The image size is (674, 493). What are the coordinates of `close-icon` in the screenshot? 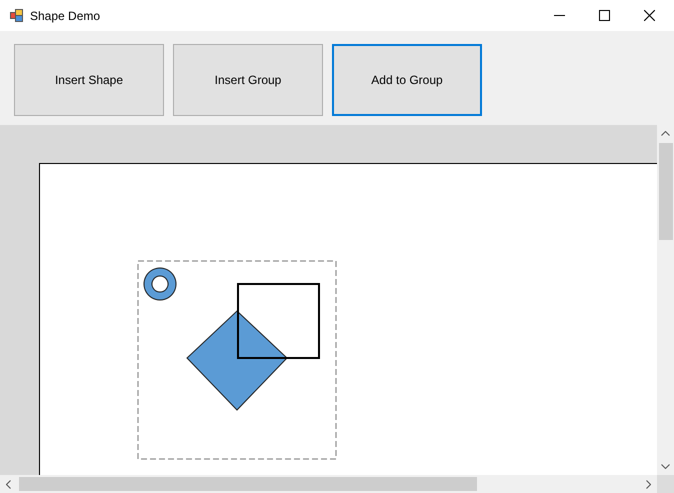 It's located at (649, 15).